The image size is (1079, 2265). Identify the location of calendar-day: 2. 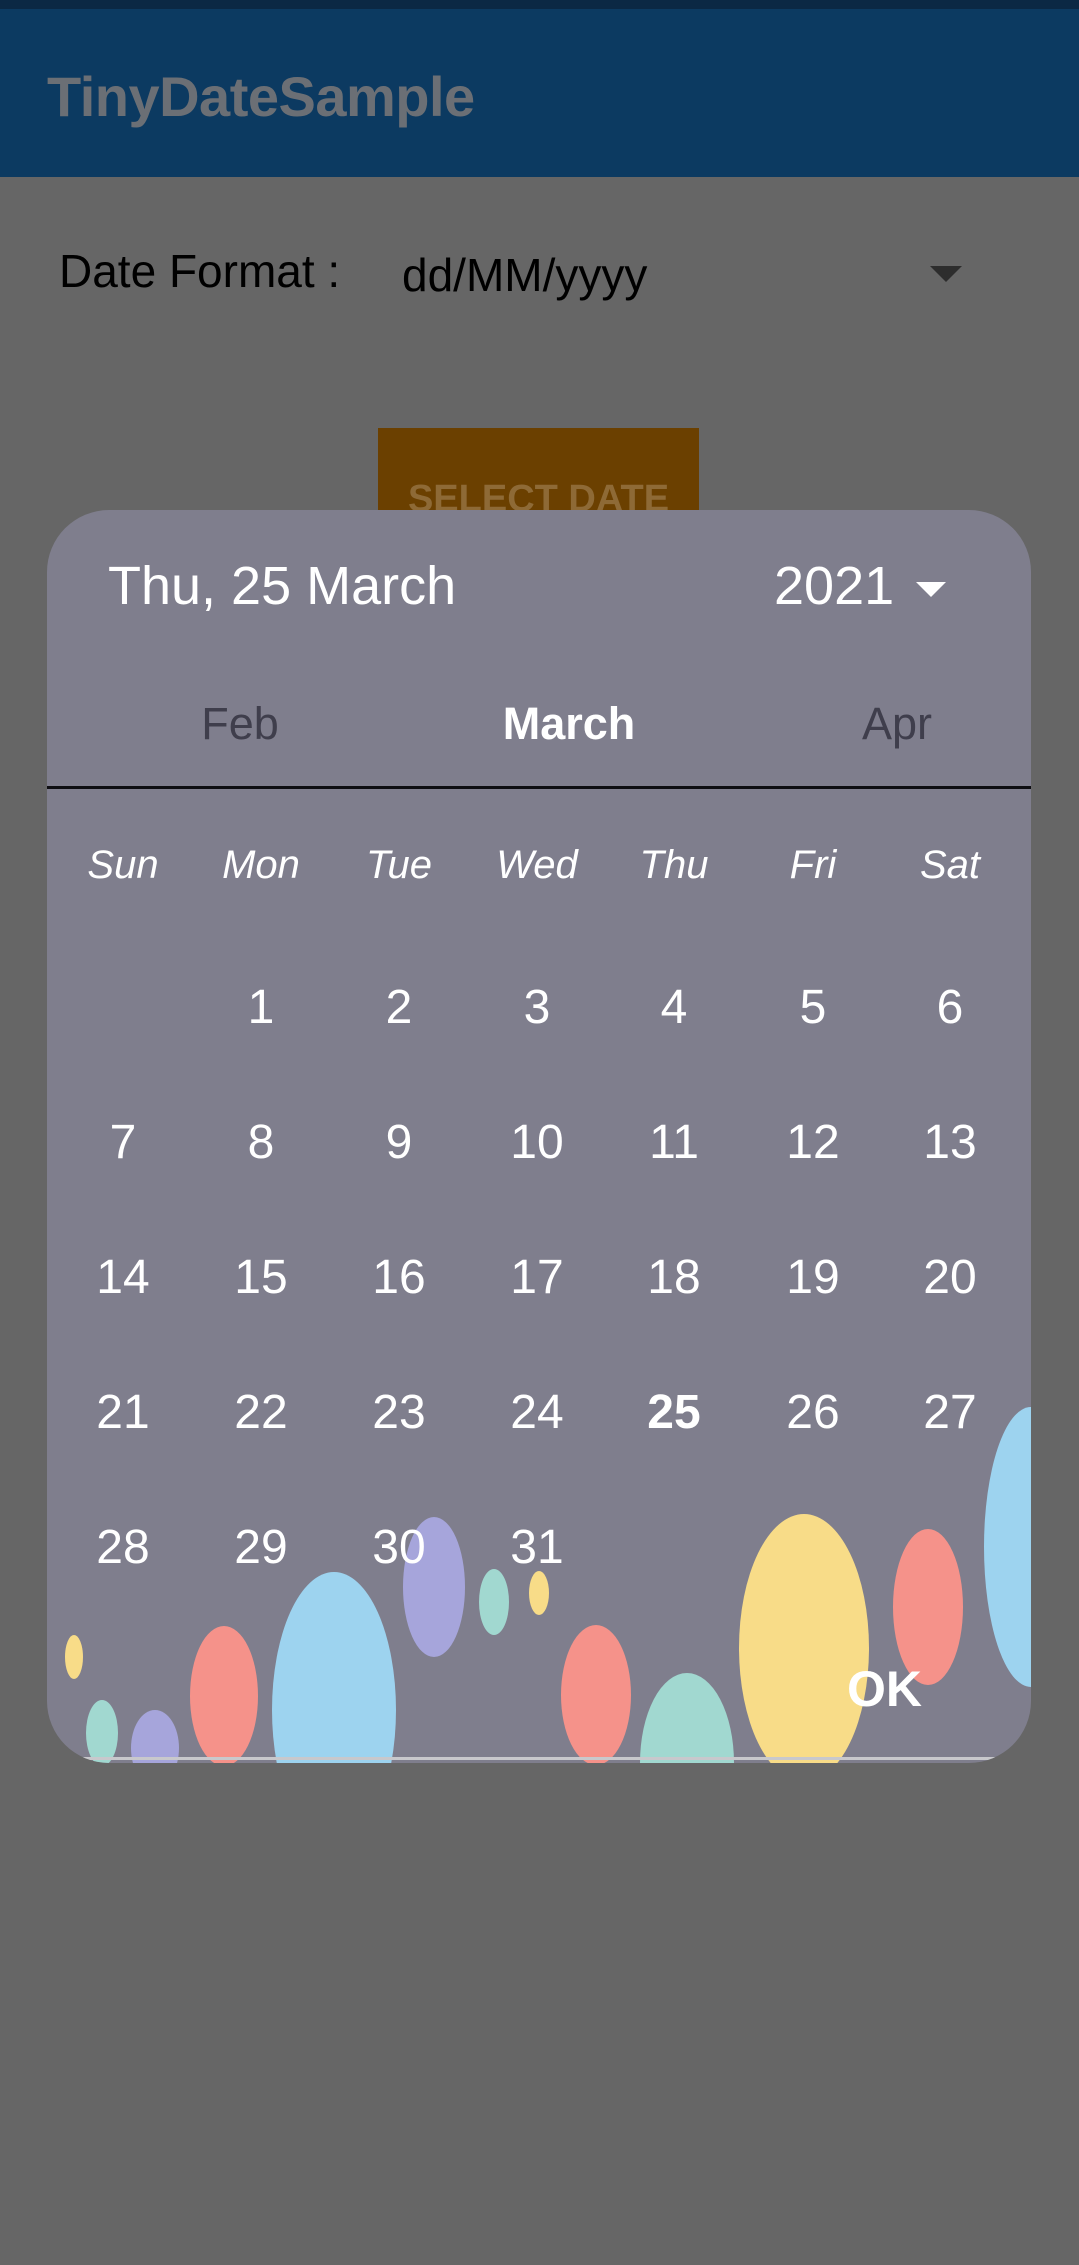
(399, 1007).